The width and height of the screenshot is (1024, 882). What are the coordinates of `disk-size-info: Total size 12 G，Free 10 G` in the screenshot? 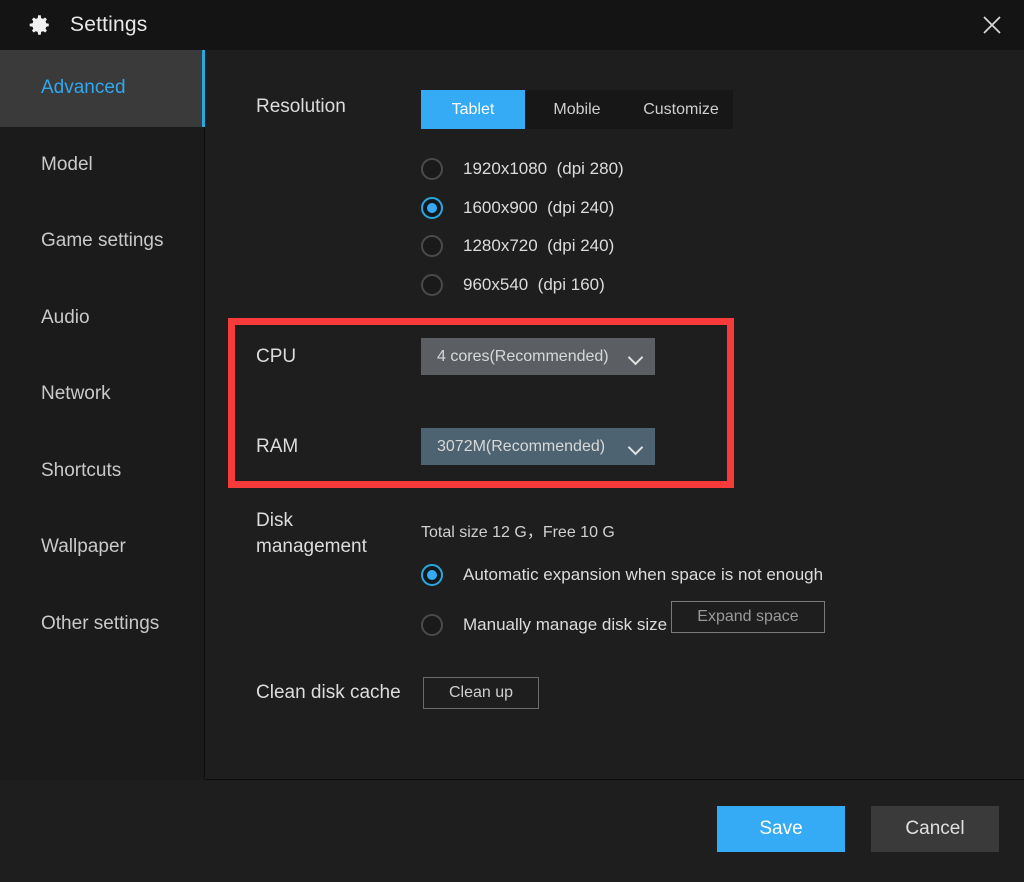 It's located at (518, 532).